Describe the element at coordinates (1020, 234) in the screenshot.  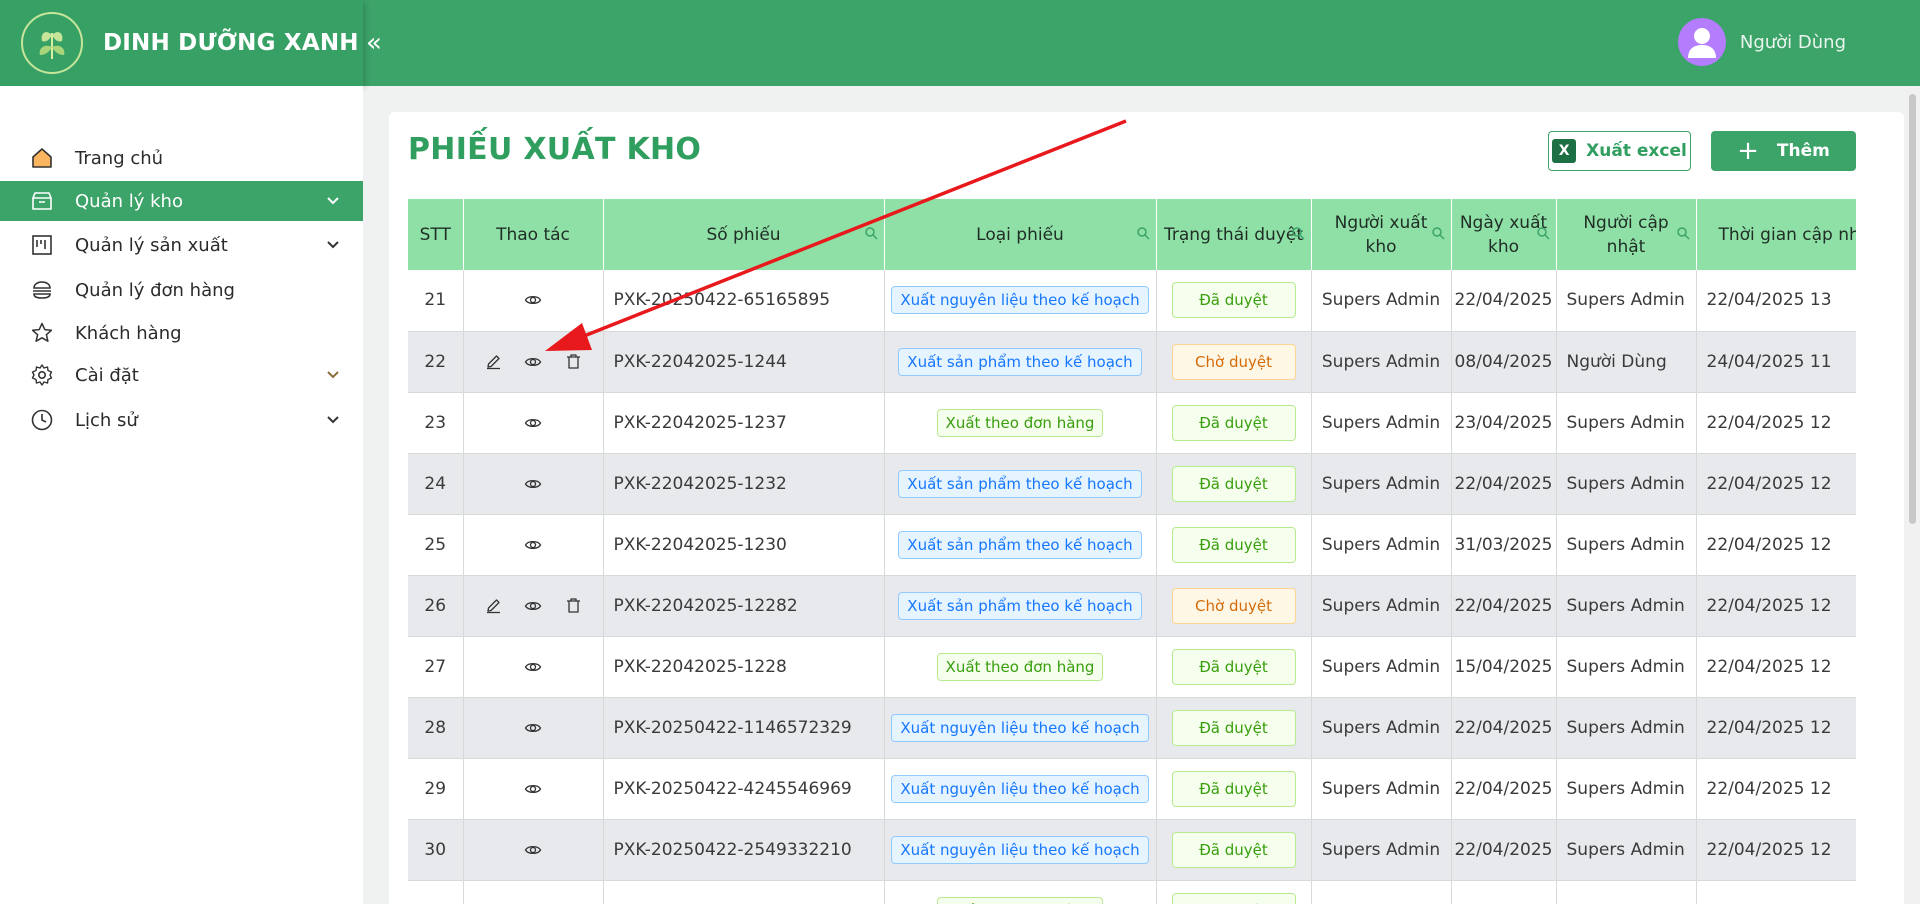
I see `column-header: Loại phiếu` at that location.